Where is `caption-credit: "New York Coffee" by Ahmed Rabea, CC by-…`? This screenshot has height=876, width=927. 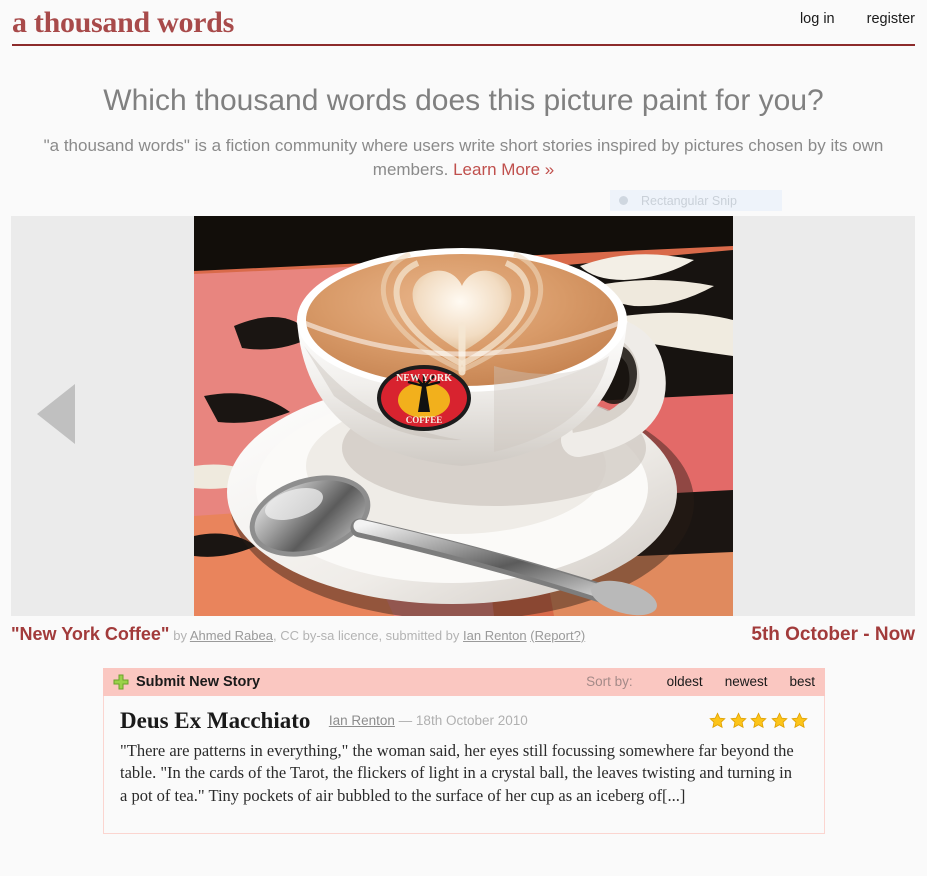 caption-credit: "New York Coffee" by Ahmed Rabea, CC by-… is located at coordinates (298, 634).